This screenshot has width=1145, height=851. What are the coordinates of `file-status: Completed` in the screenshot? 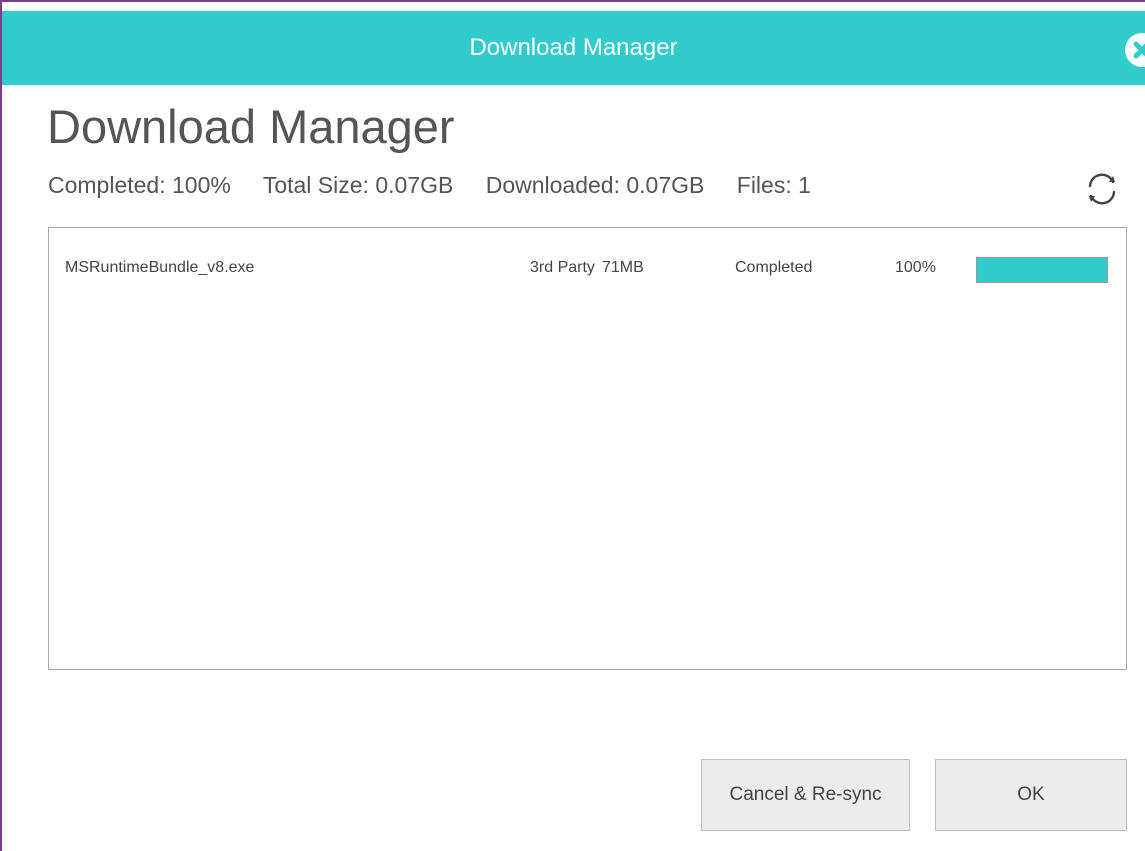 It's located at (774, 267).